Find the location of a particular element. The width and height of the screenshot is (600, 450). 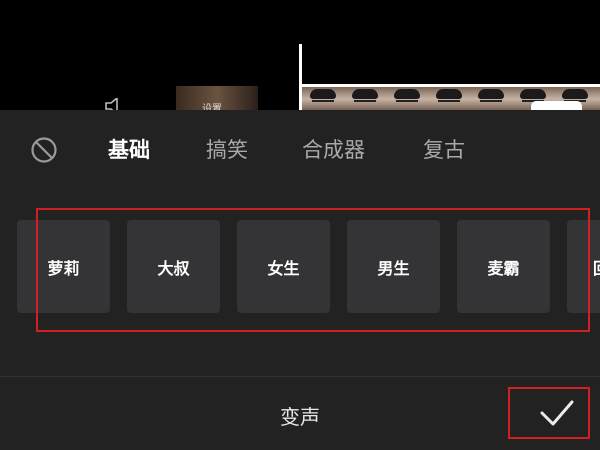

voice-effect-loli: 萝莉 is located at coordinates (63, 266).